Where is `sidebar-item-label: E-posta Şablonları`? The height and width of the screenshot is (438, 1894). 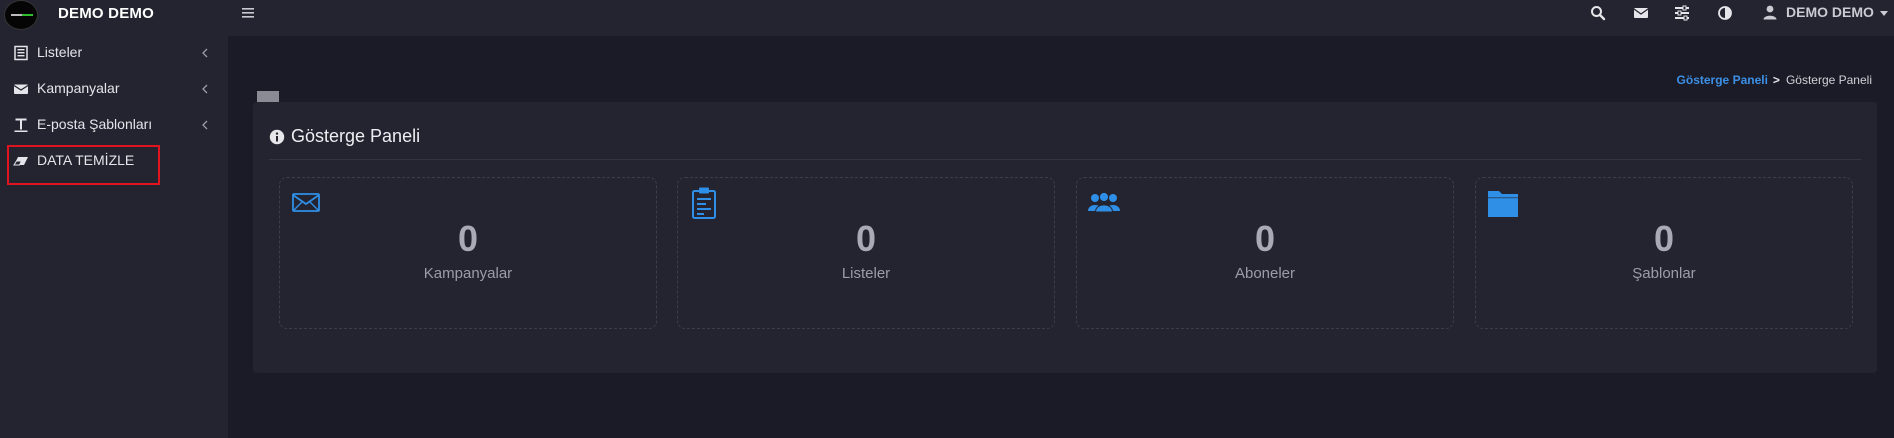 sidebar-item-label: E-posta Şablonları is located at coordinates (95, 124).